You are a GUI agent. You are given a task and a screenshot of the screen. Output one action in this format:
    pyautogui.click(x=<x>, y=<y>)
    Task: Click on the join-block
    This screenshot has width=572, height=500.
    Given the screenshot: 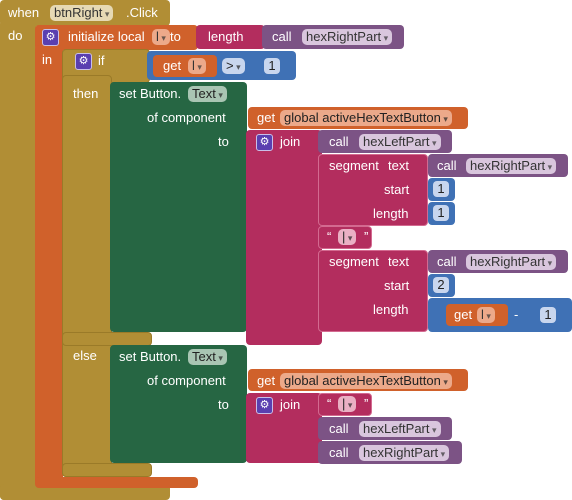 What is the action you would take?
    pyautogui.click(x=284, y=237)
    